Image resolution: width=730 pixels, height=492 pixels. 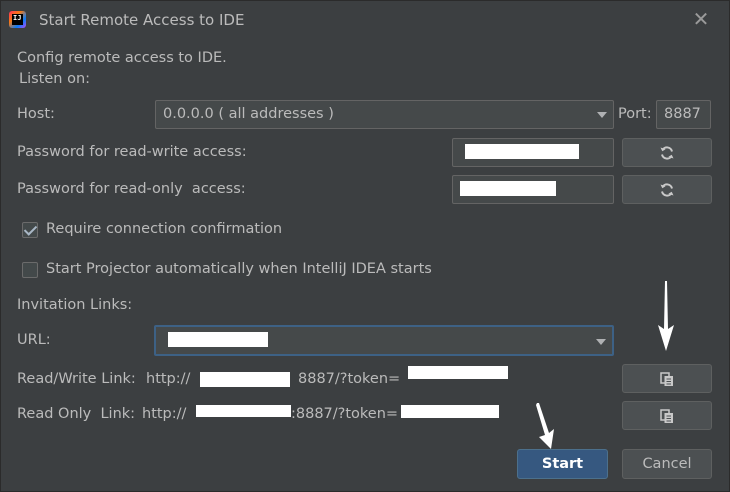 I want to click on require-confirmation-label: Require connection confirmation, so click(x=164, y=229).